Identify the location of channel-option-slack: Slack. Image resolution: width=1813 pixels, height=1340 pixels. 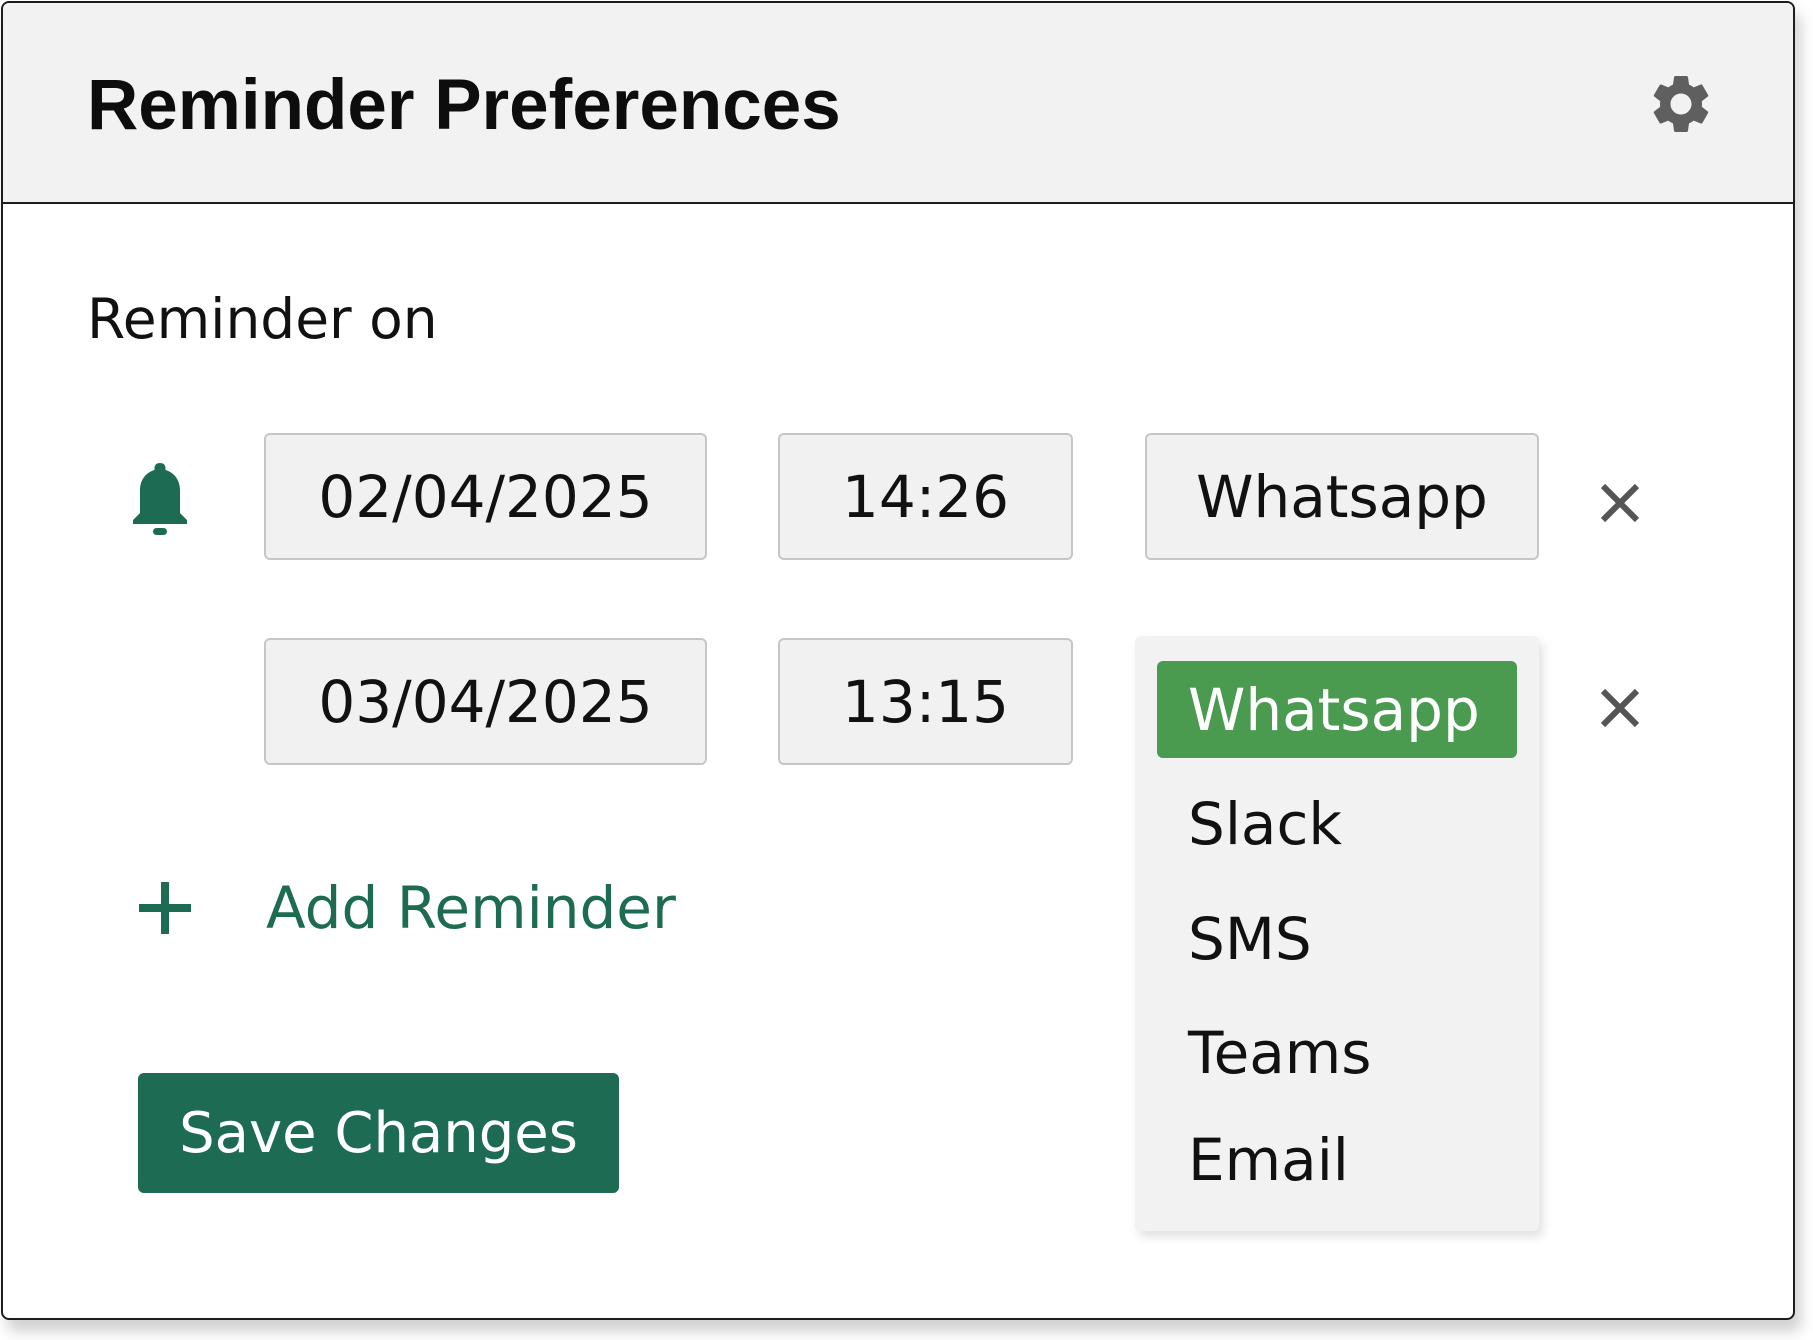
(1337, 823).